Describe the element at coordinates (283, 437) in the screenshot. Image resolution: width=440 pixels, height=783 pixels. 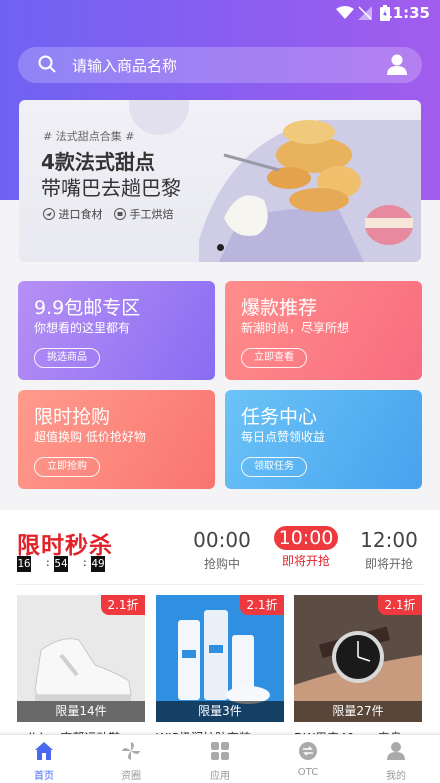
I see `card-subtitle: 每日点赞领收益` at that location.